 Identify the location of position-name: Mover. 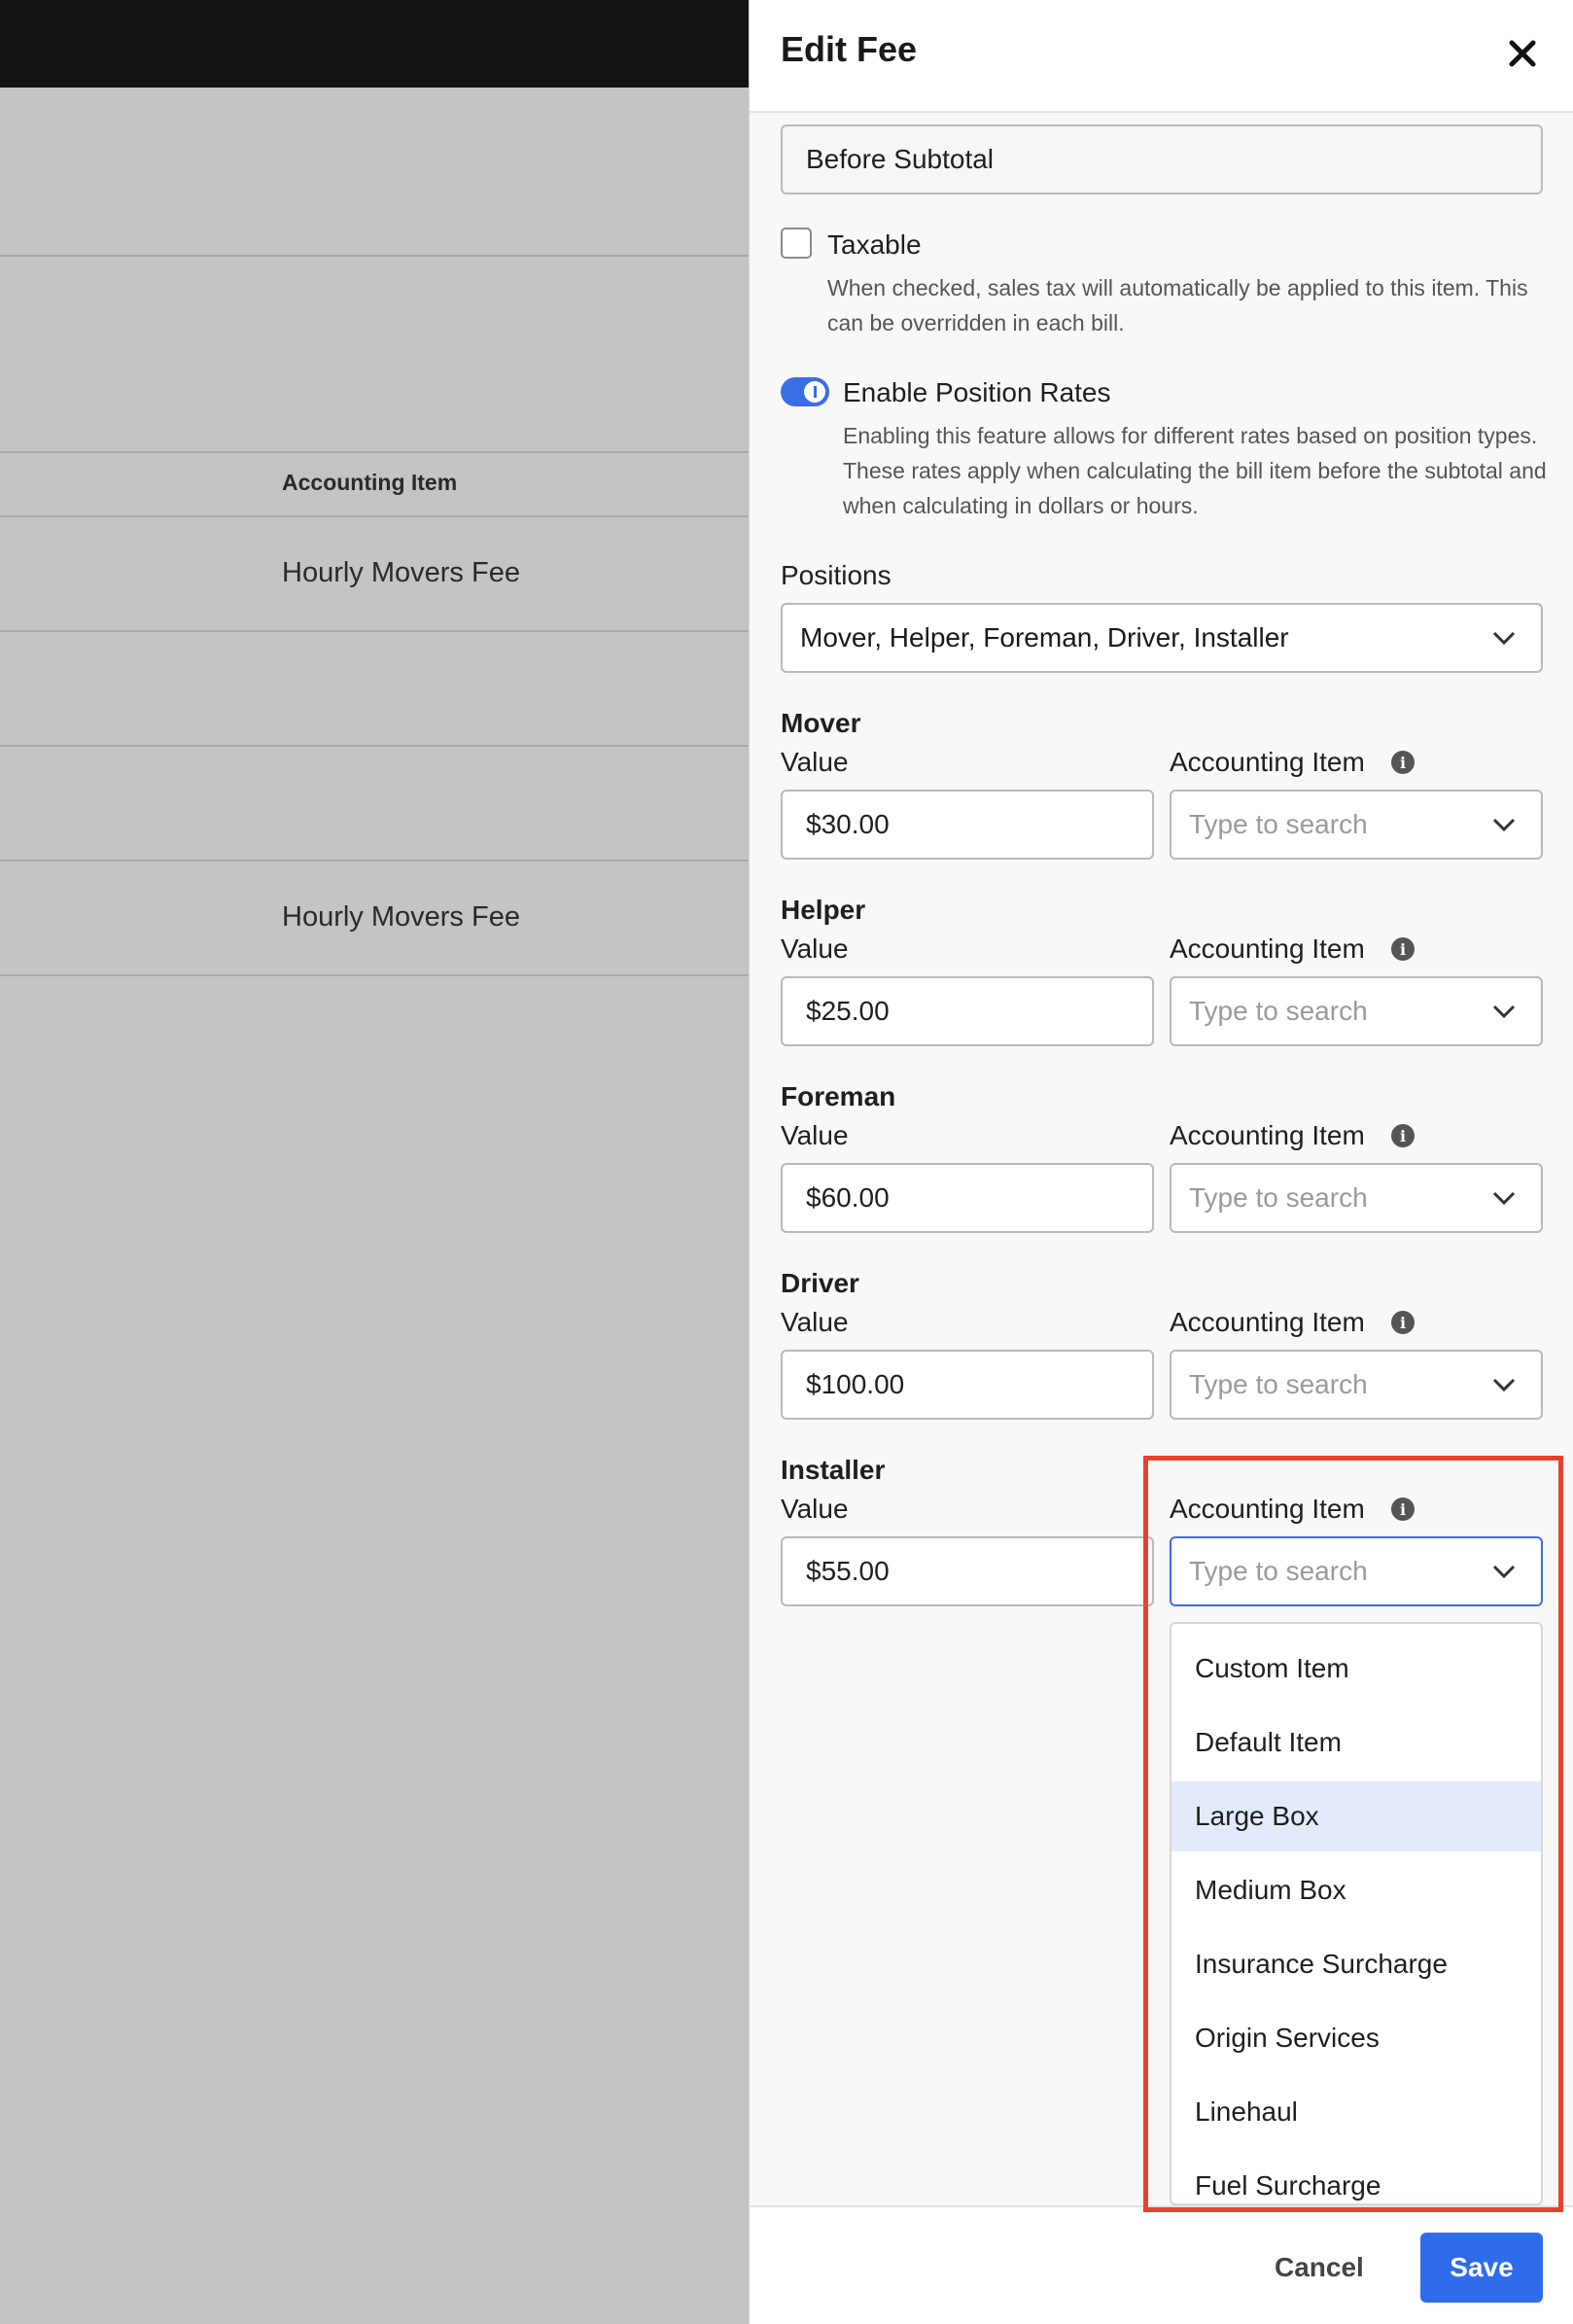
(821, 723).